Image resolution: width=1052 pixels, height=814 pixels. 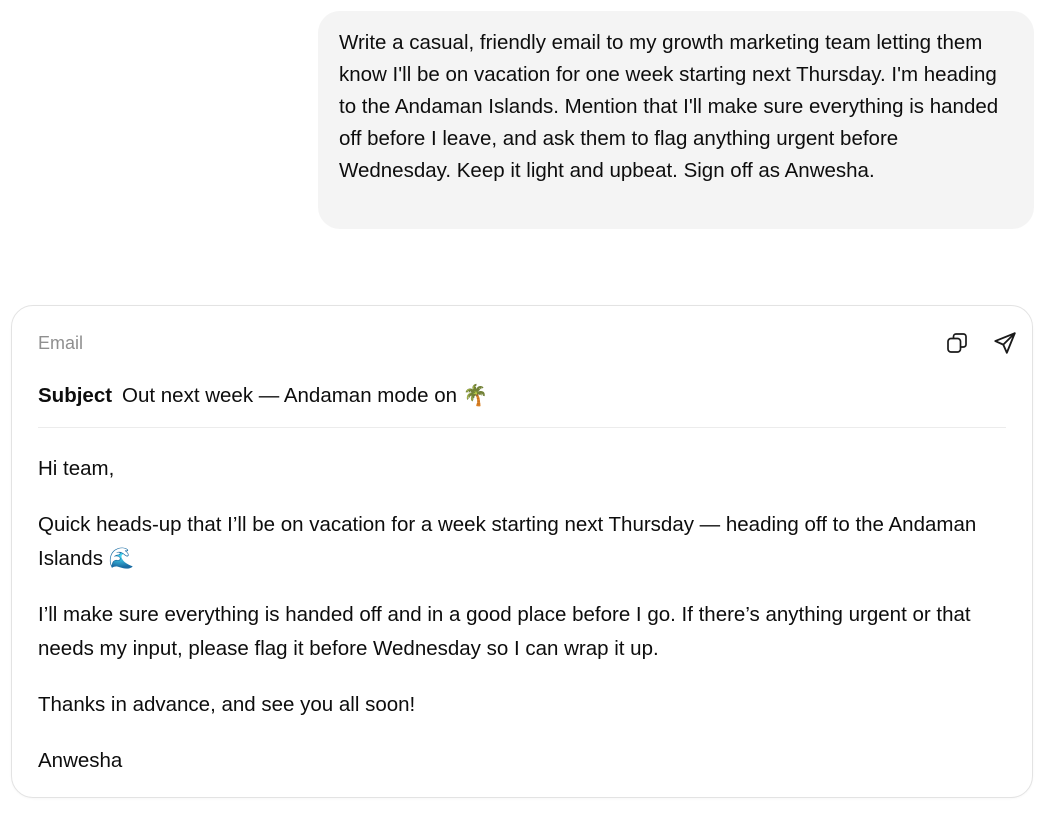 I want to click on subject-row: Subject Out next week — Andaman mode on 🌴, so click(x=263, y=396).